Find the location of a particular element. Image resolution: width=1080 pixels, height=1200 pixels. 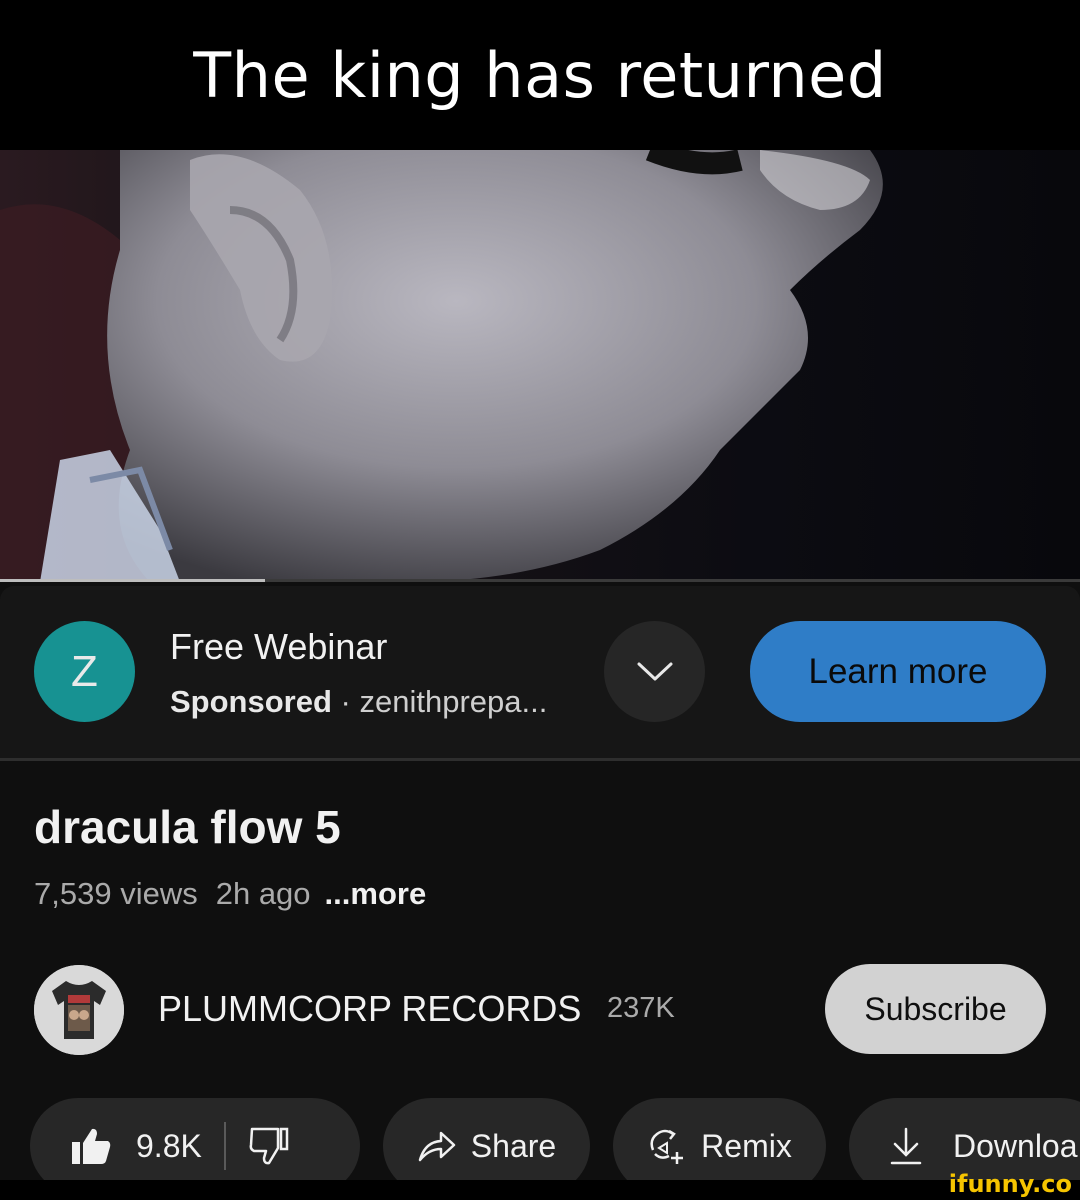

dislike-button is located at coordinates (269, 1146).